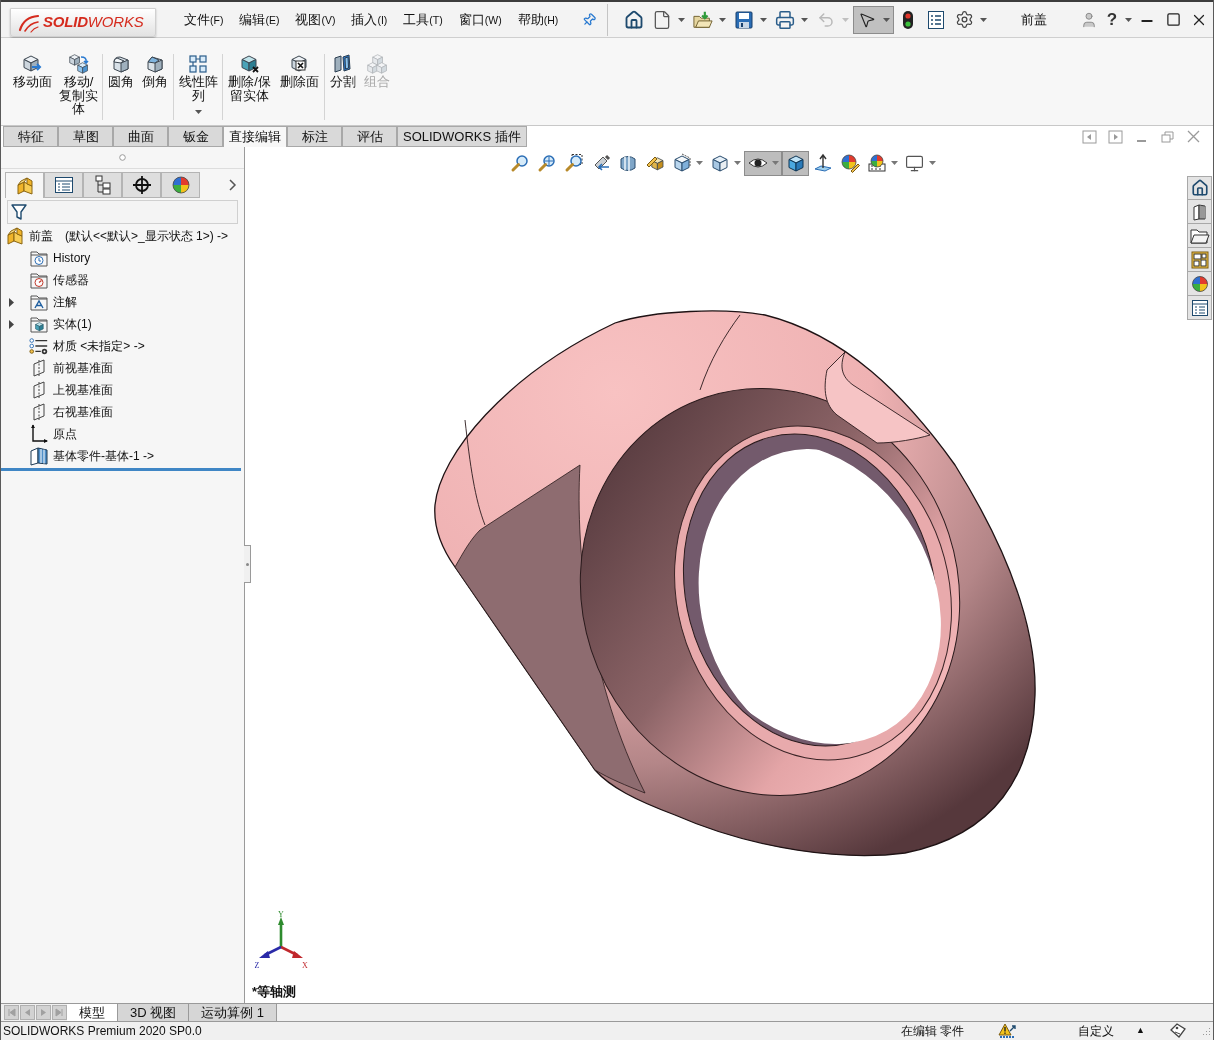  Describe the element at coordinates (315, 19) in the screenshot. I see `menu-item: 视图(V)` at that location.